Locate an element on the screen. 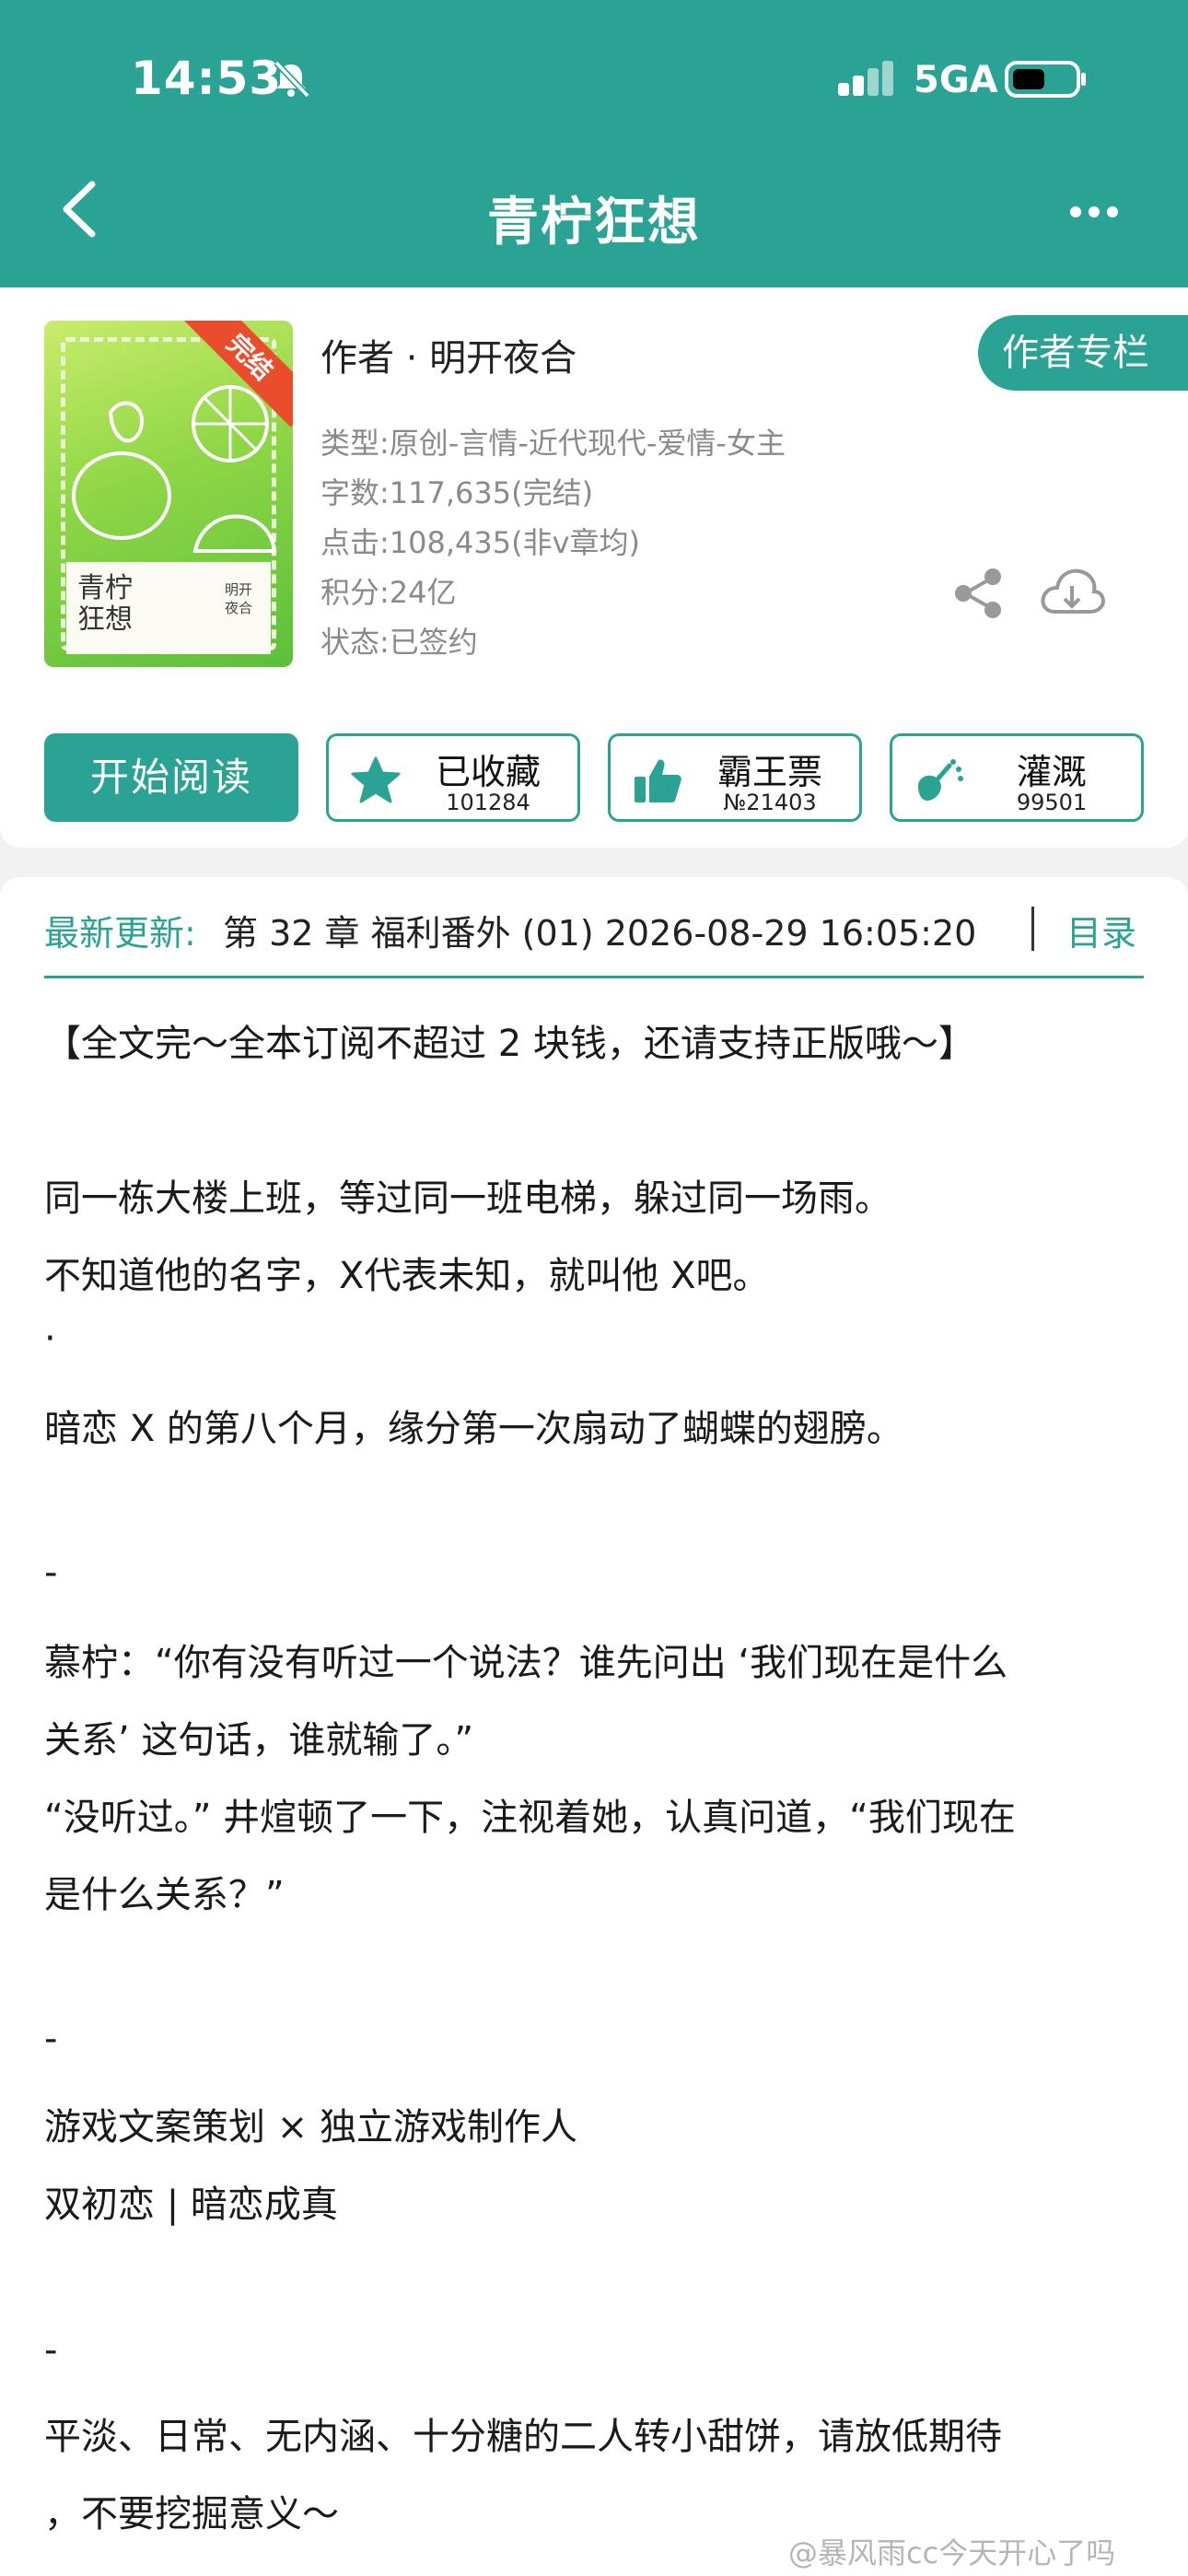 The width and height of the screenshot is (1188, 2576). summary-line: 是什么关系？” is located at coordinates (164, 1895).